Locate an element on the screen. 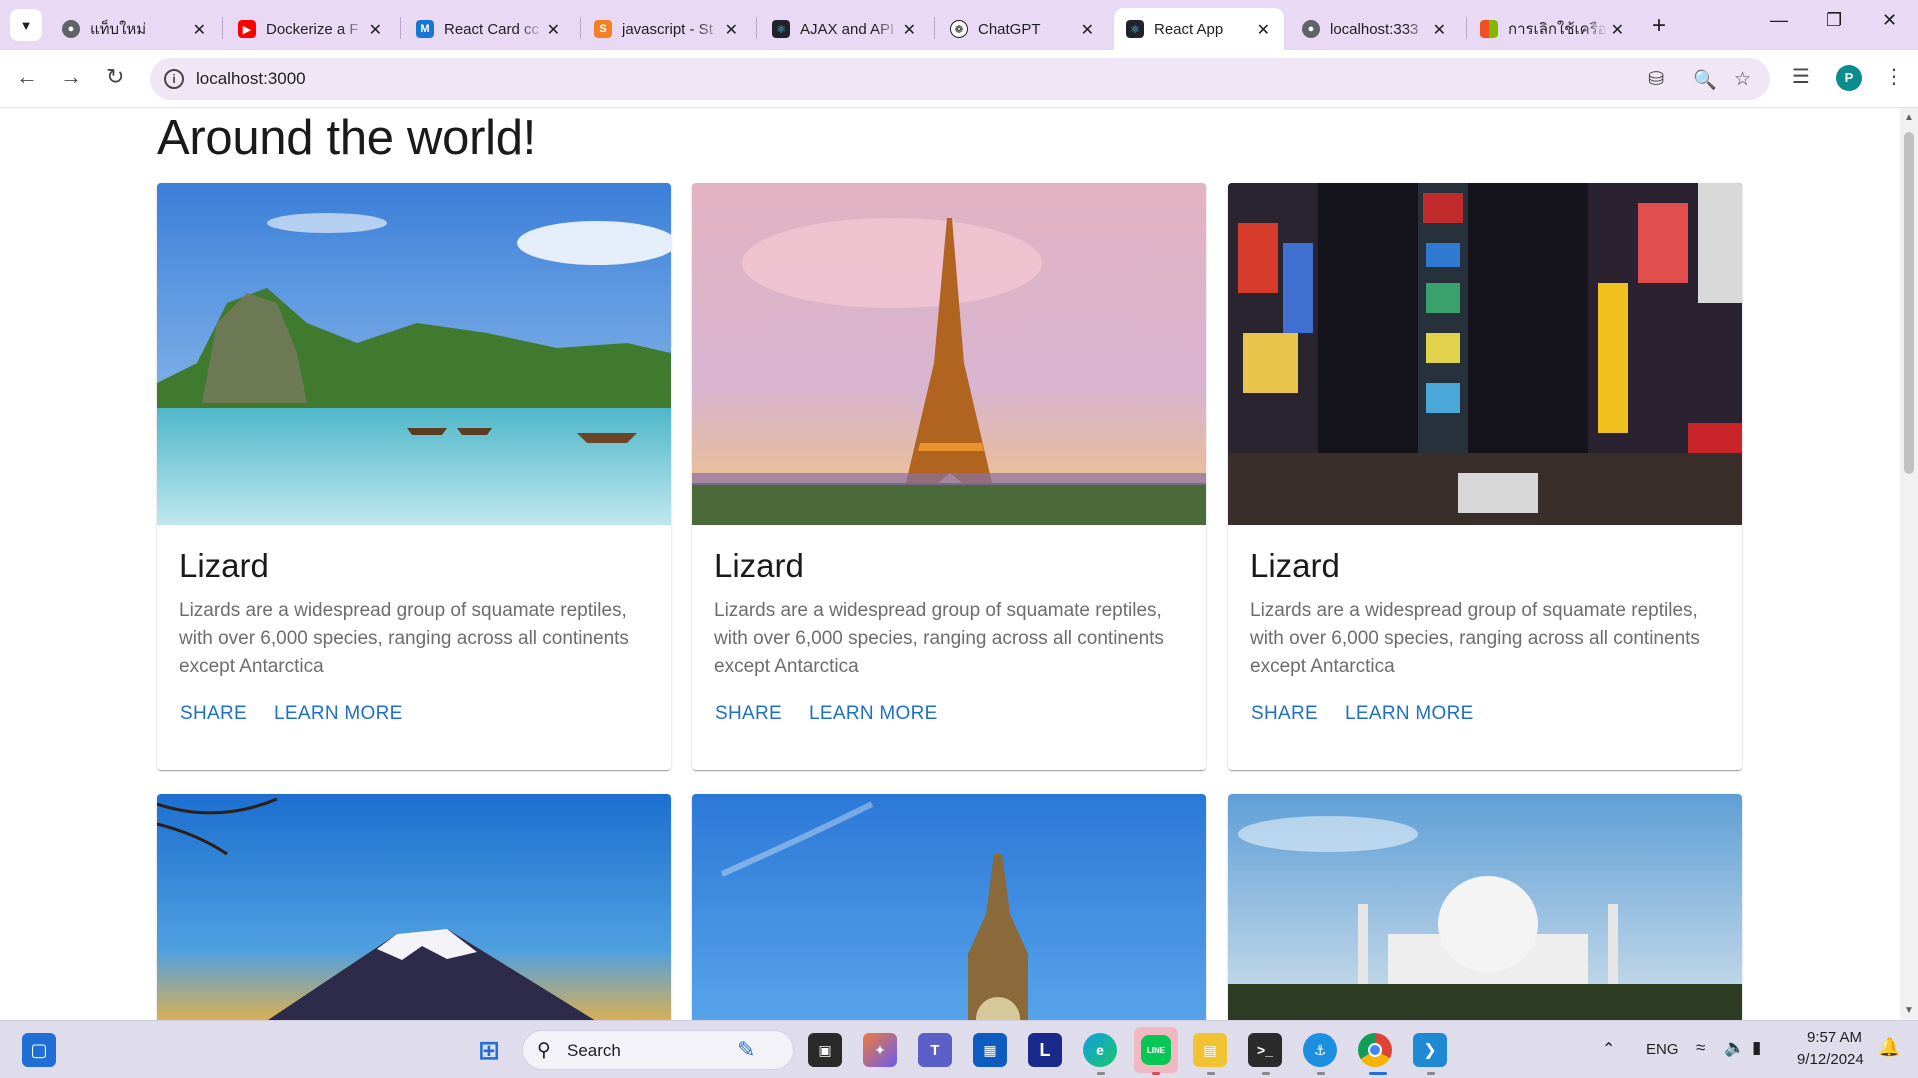 This screenshot has width=1918, height=1078. tab-react-app: ⚛ React App ✕ is located at coordinates (1199, 29).